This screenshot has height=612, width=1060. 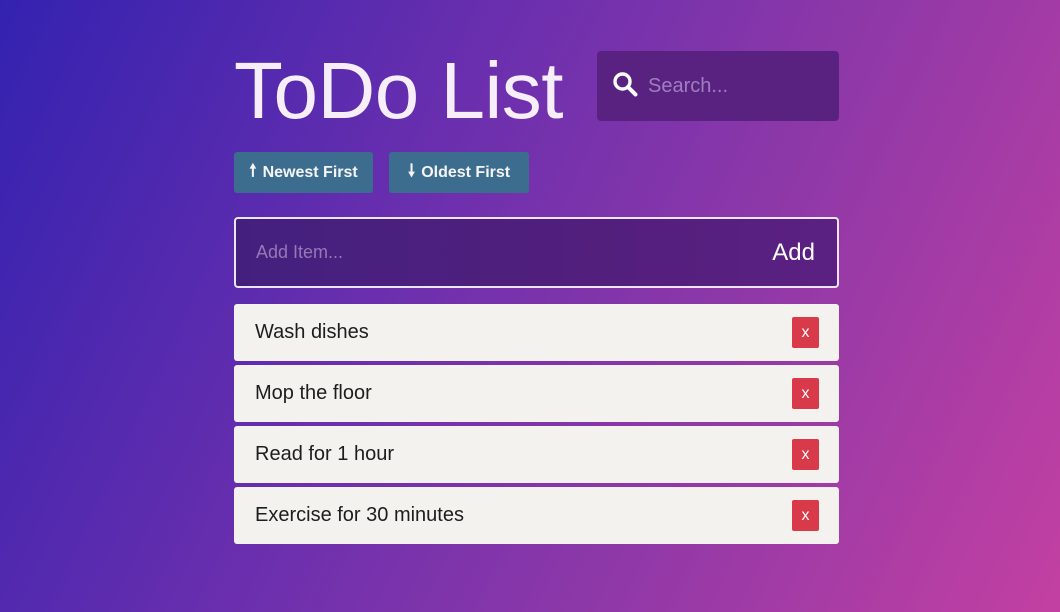 I want to click on todo-item: Mop the floor x, so click(x=536, y=393).